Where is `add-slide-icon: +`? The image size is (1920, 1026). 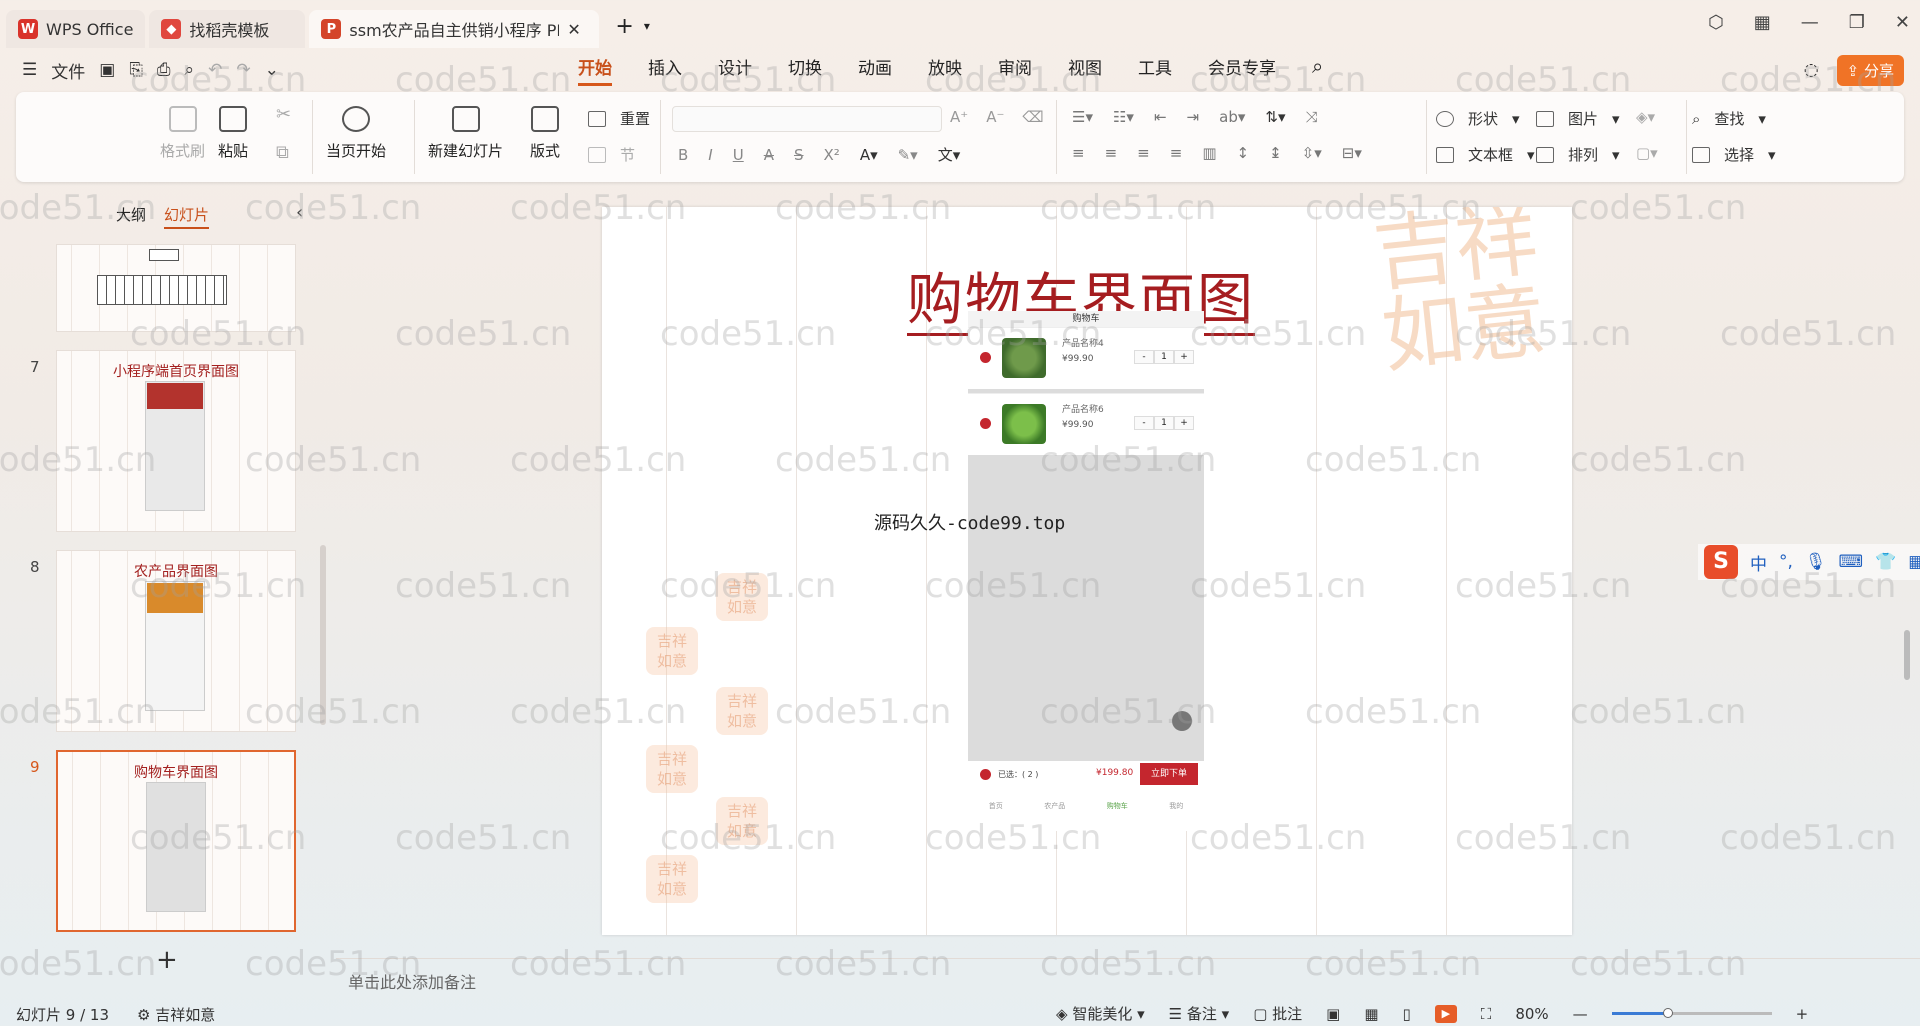
add-slide-icon: + is located at coordinates (167, 960).